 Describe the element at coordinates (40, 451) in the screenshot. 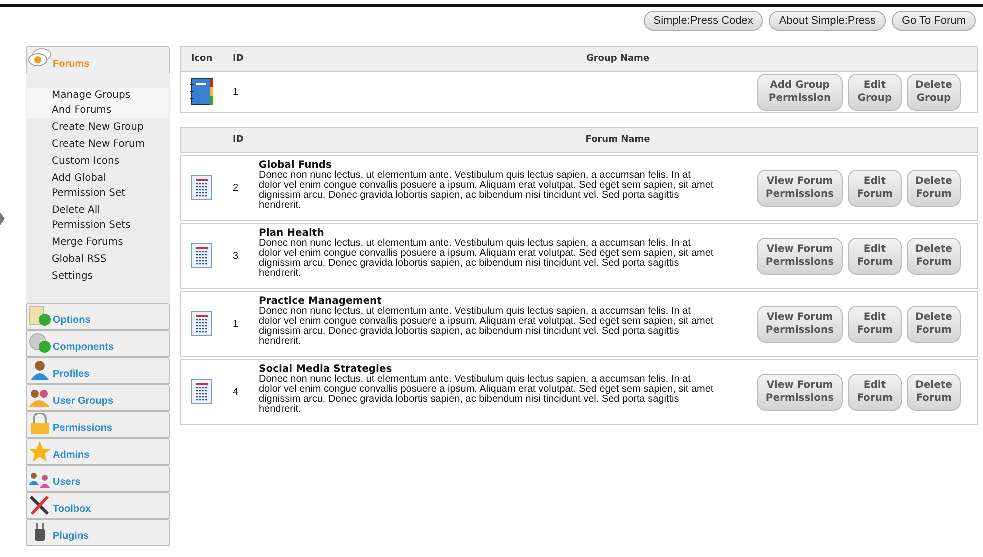

I see `star-icon` at that location.